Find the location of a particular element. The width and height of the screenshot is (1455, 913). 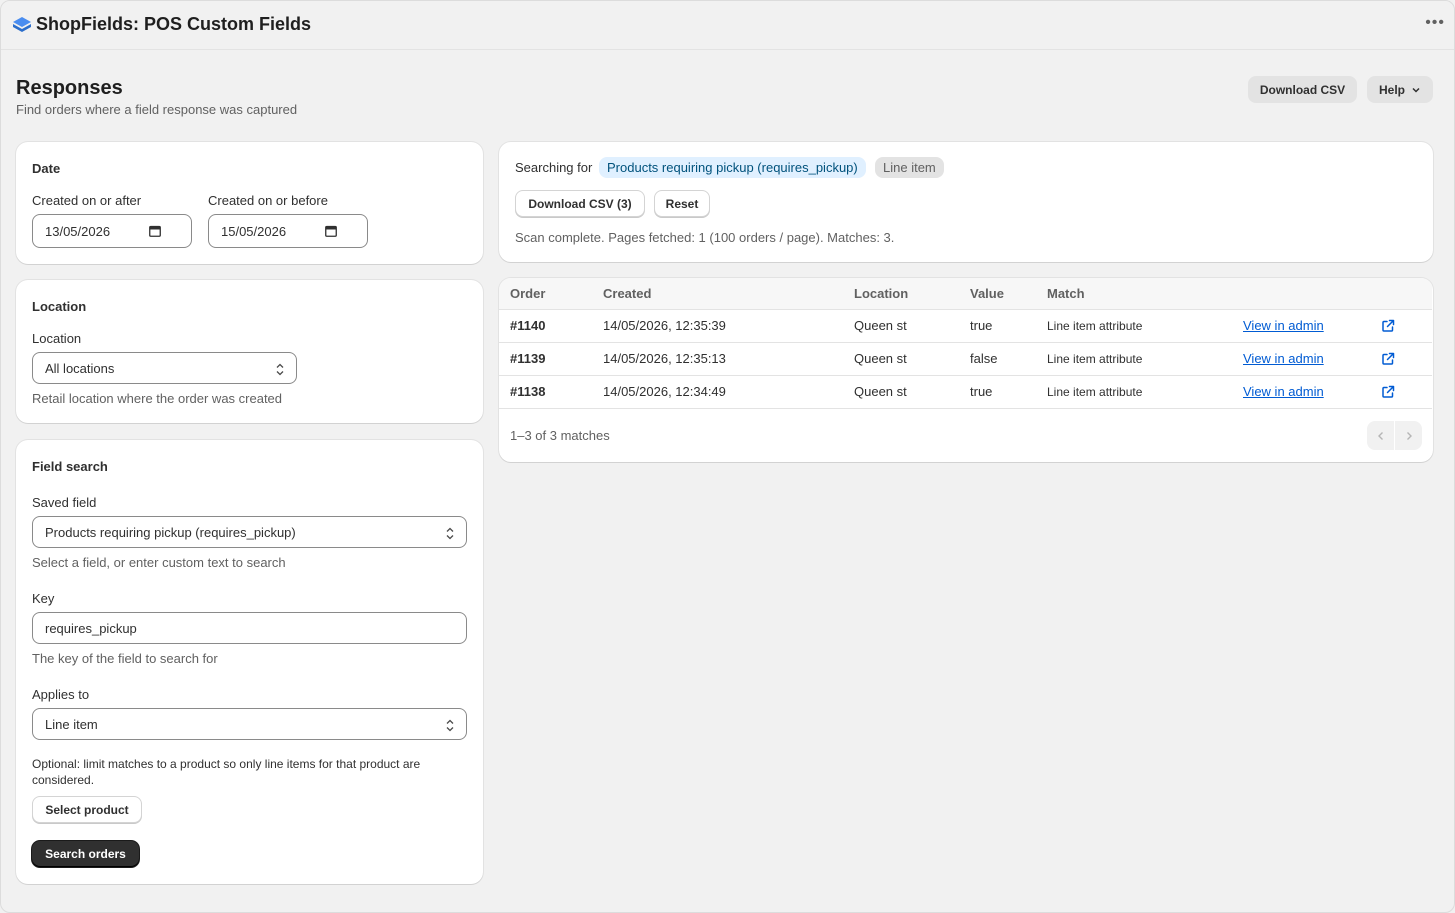

field-search-title: Field search is located at coordinates (70, 466).